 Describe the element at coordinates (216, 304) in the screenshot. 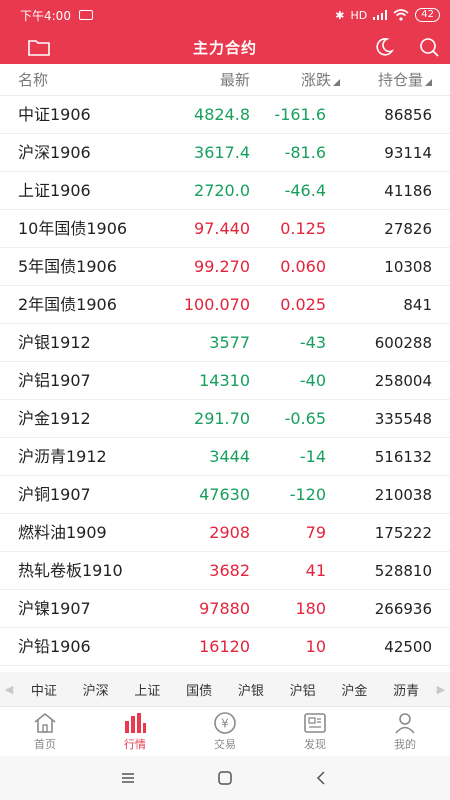

I see `row-last-price: 100.070` at that location.